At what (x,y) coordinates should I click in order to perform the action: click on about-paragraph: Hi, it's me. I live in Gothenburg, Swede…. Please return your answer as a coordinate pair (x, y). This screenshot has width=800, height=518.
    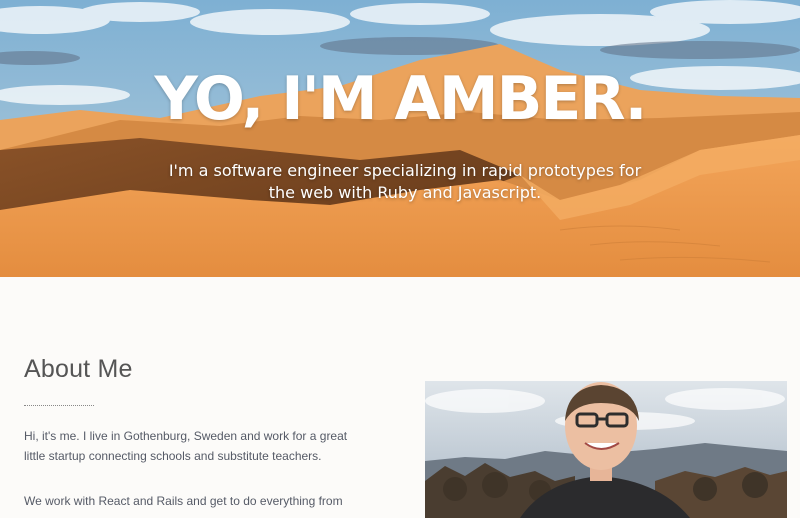
    Looking at the image, I should click on (186, 446).